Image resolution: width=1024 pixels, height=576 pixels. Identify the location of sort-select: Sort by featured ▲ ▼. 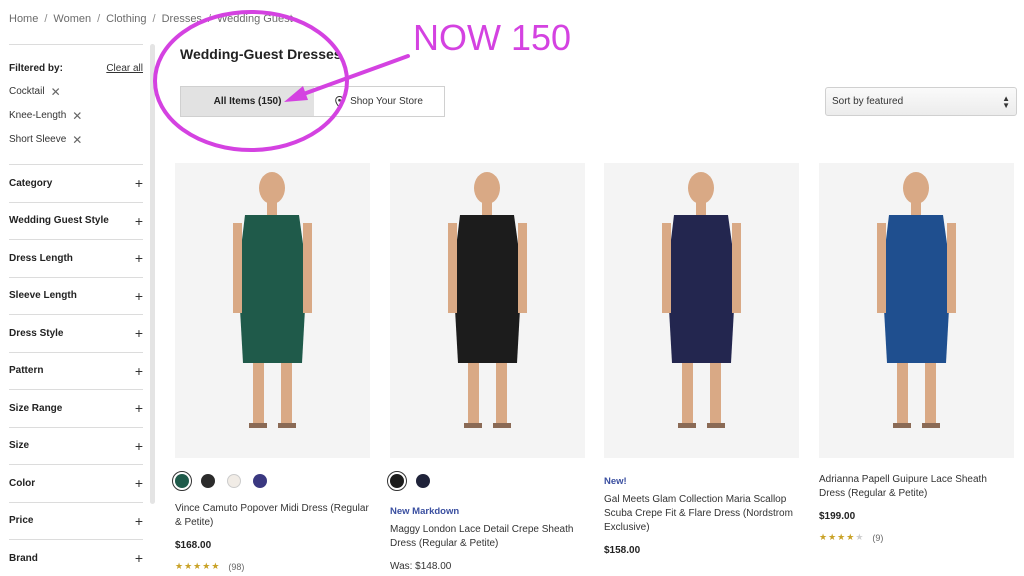
(921, 101).